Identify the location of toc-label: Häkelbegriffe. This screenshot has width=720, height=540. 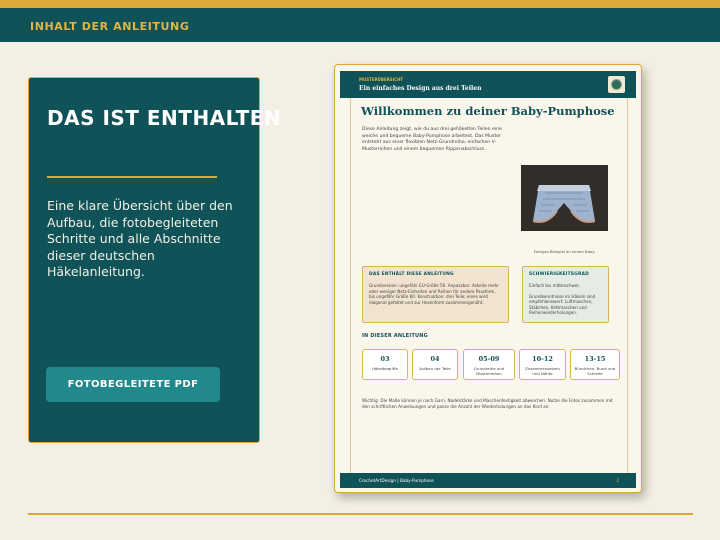
(385, 368).